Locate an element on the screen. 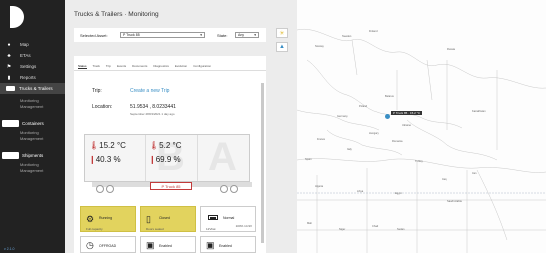 This screenshot has width=546, height=253. sidebar-item-map: ● Map is located at coordinates (32, 44).